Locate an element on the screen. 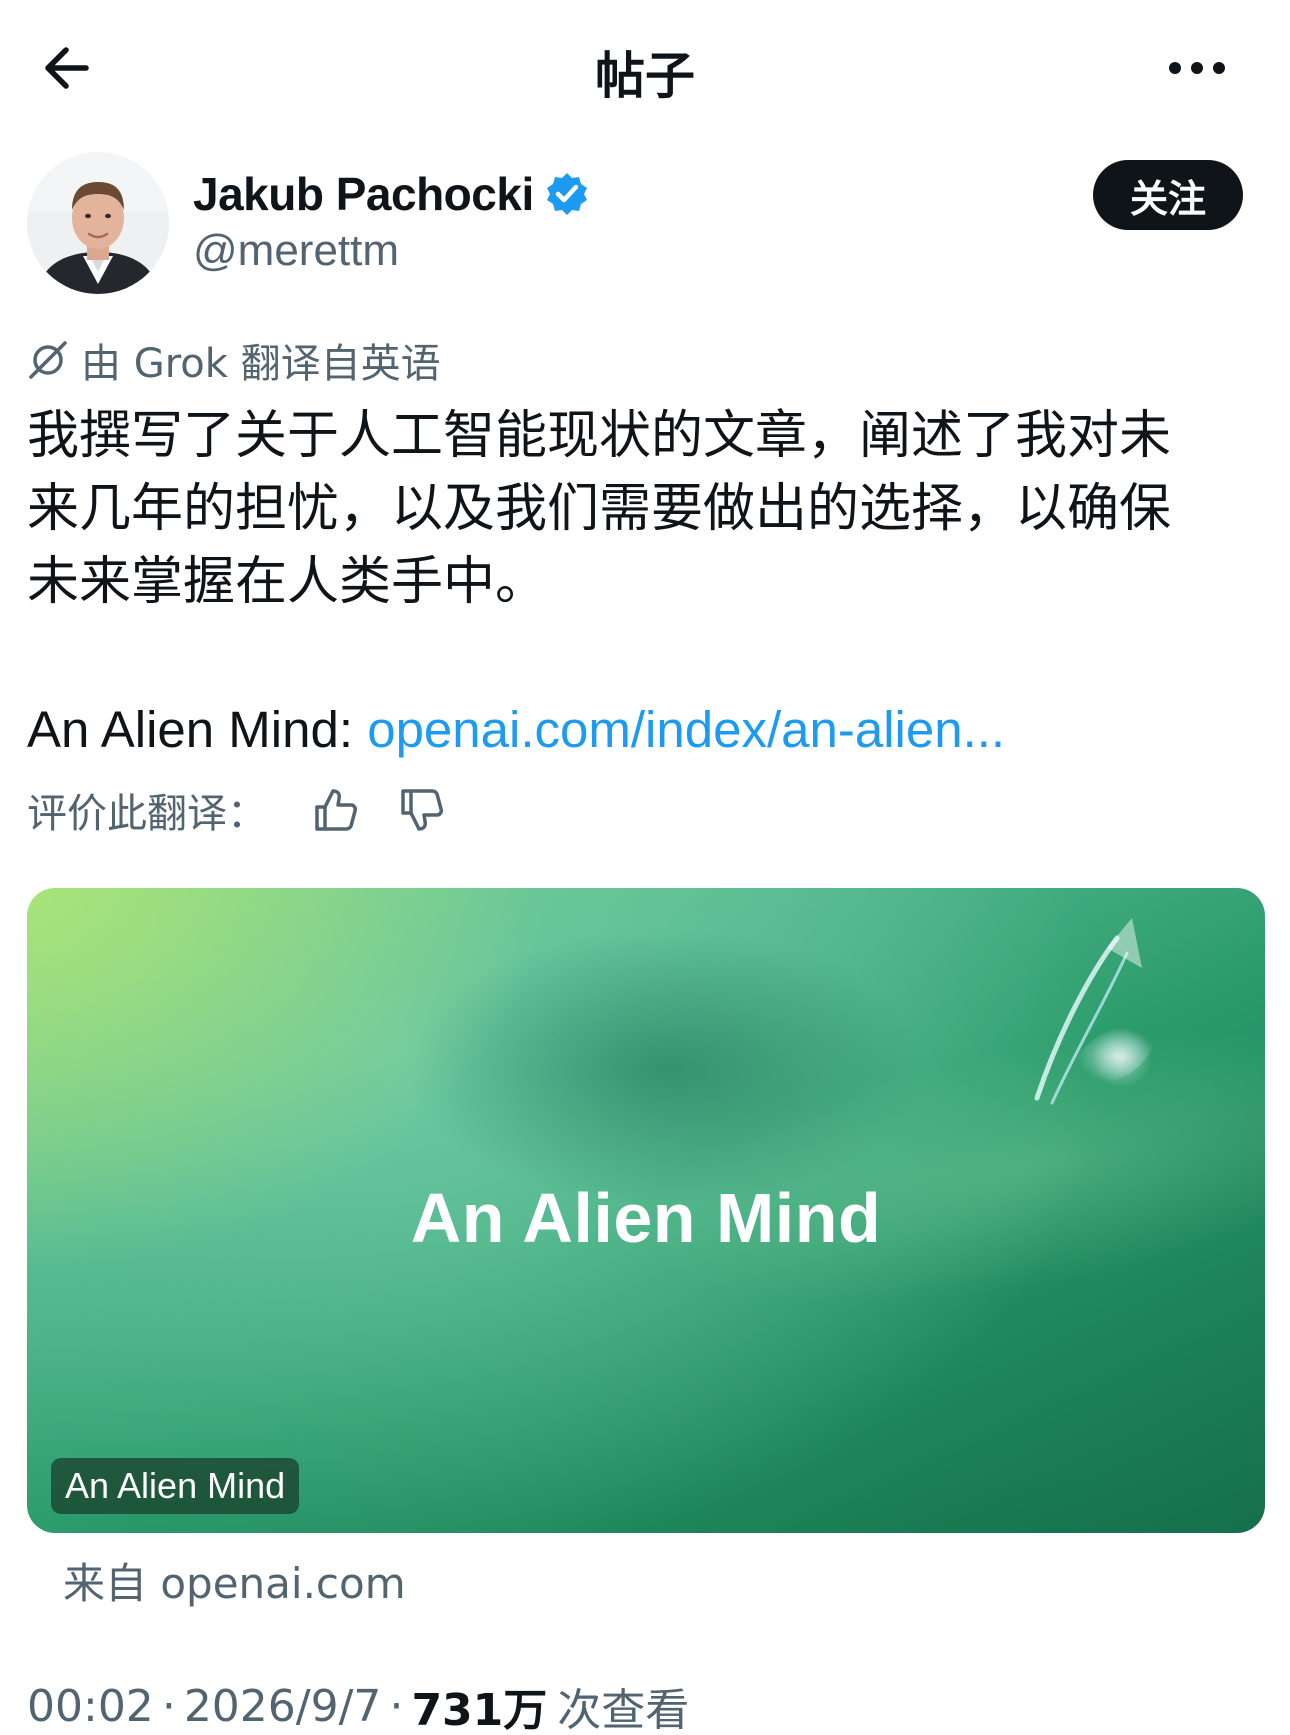 Image resolution: width=1290 pixels, height=1735 pixels. top-bar: 帖子 is located at coordinates (645, 67).